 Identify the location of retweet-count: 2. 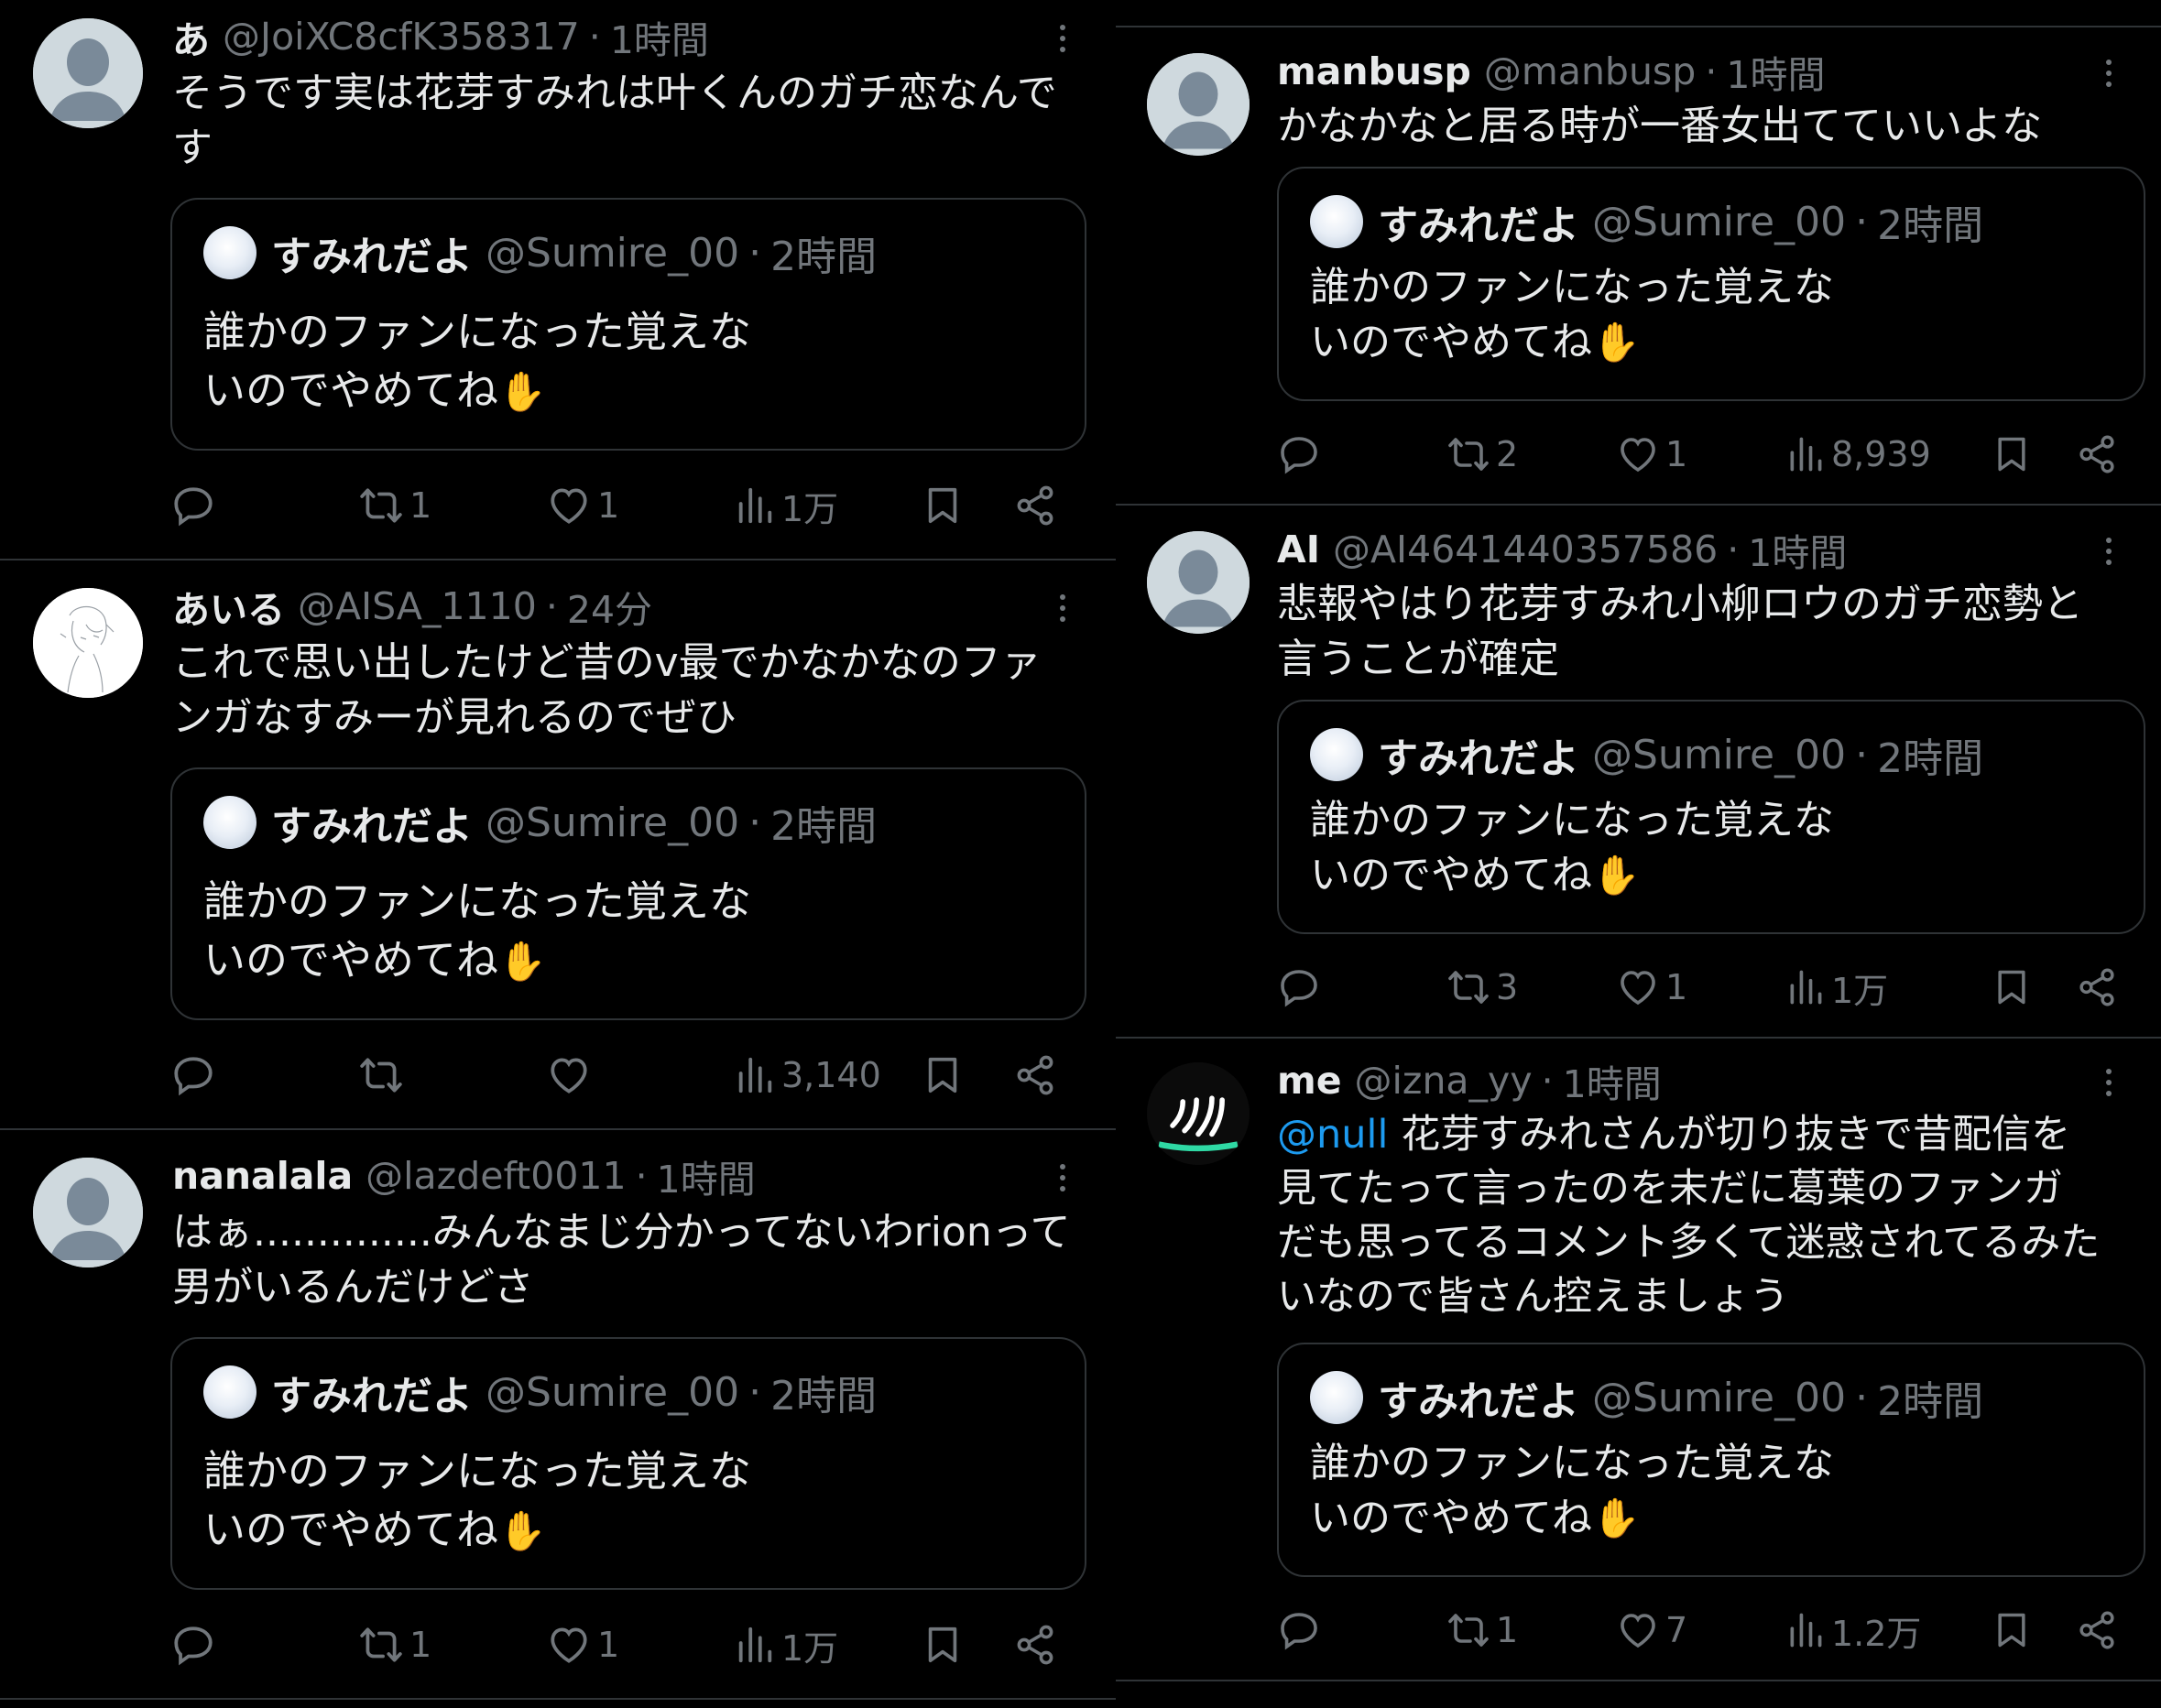
(1507, 454).